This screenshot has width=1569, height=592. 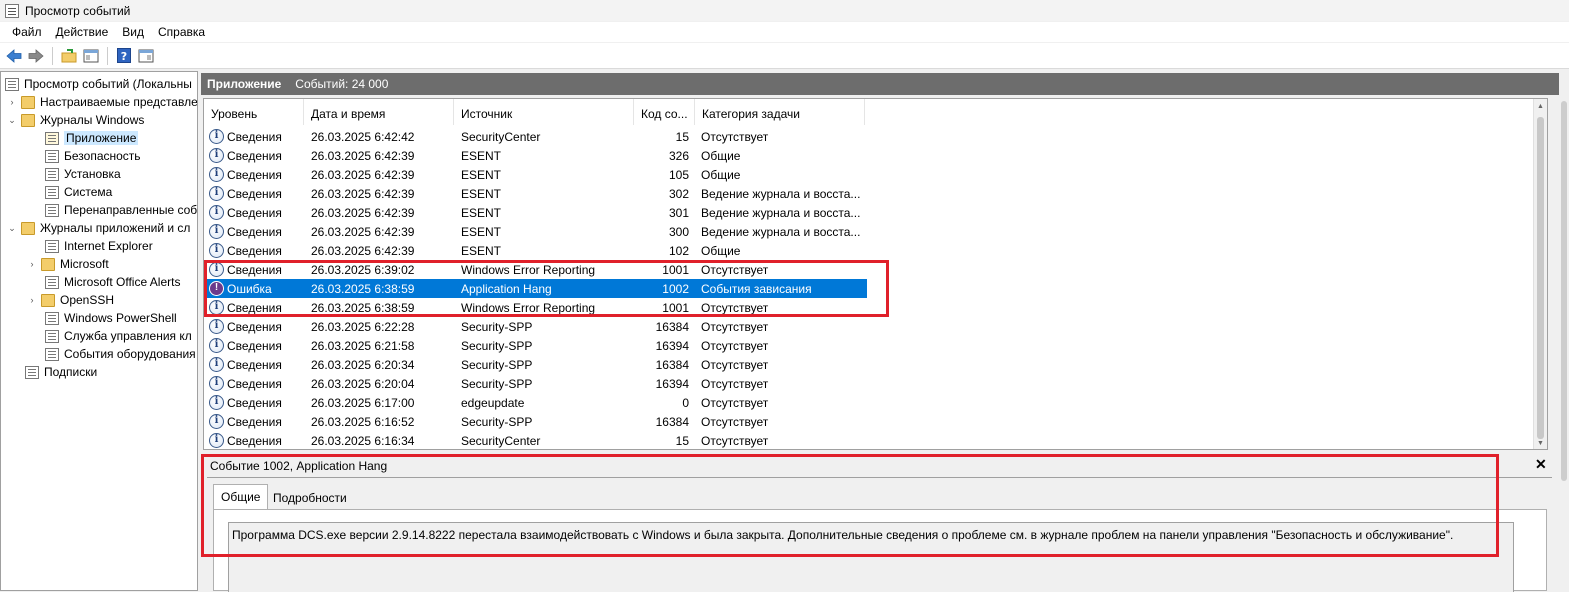 What do you see at coordinates (672, 326) in the screenshot?
I see `cell-event-id: 16384` at bounding box center [672, 326].